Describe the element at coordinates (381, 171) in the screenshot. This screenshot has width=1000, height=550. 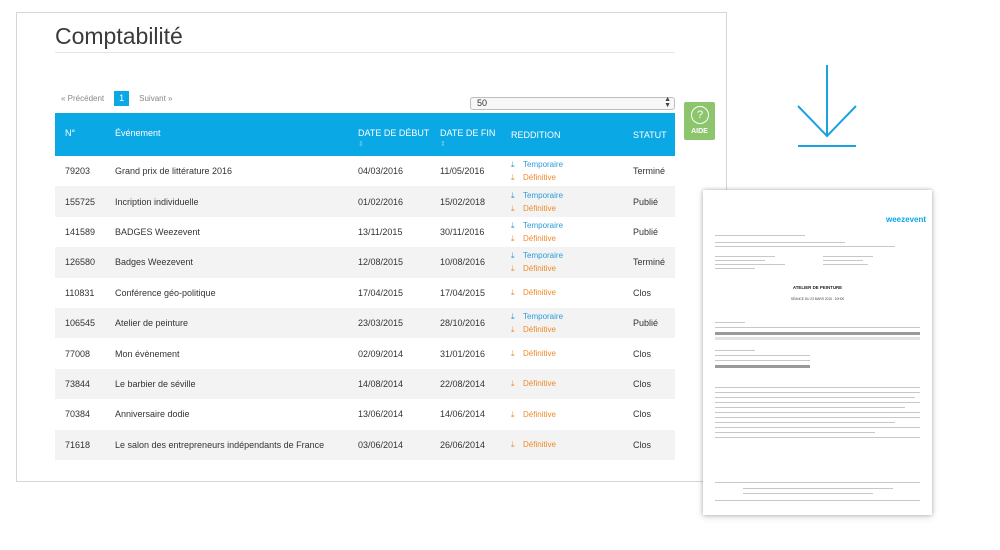
I see `cell-start-date: 04/03/2016` at that location.